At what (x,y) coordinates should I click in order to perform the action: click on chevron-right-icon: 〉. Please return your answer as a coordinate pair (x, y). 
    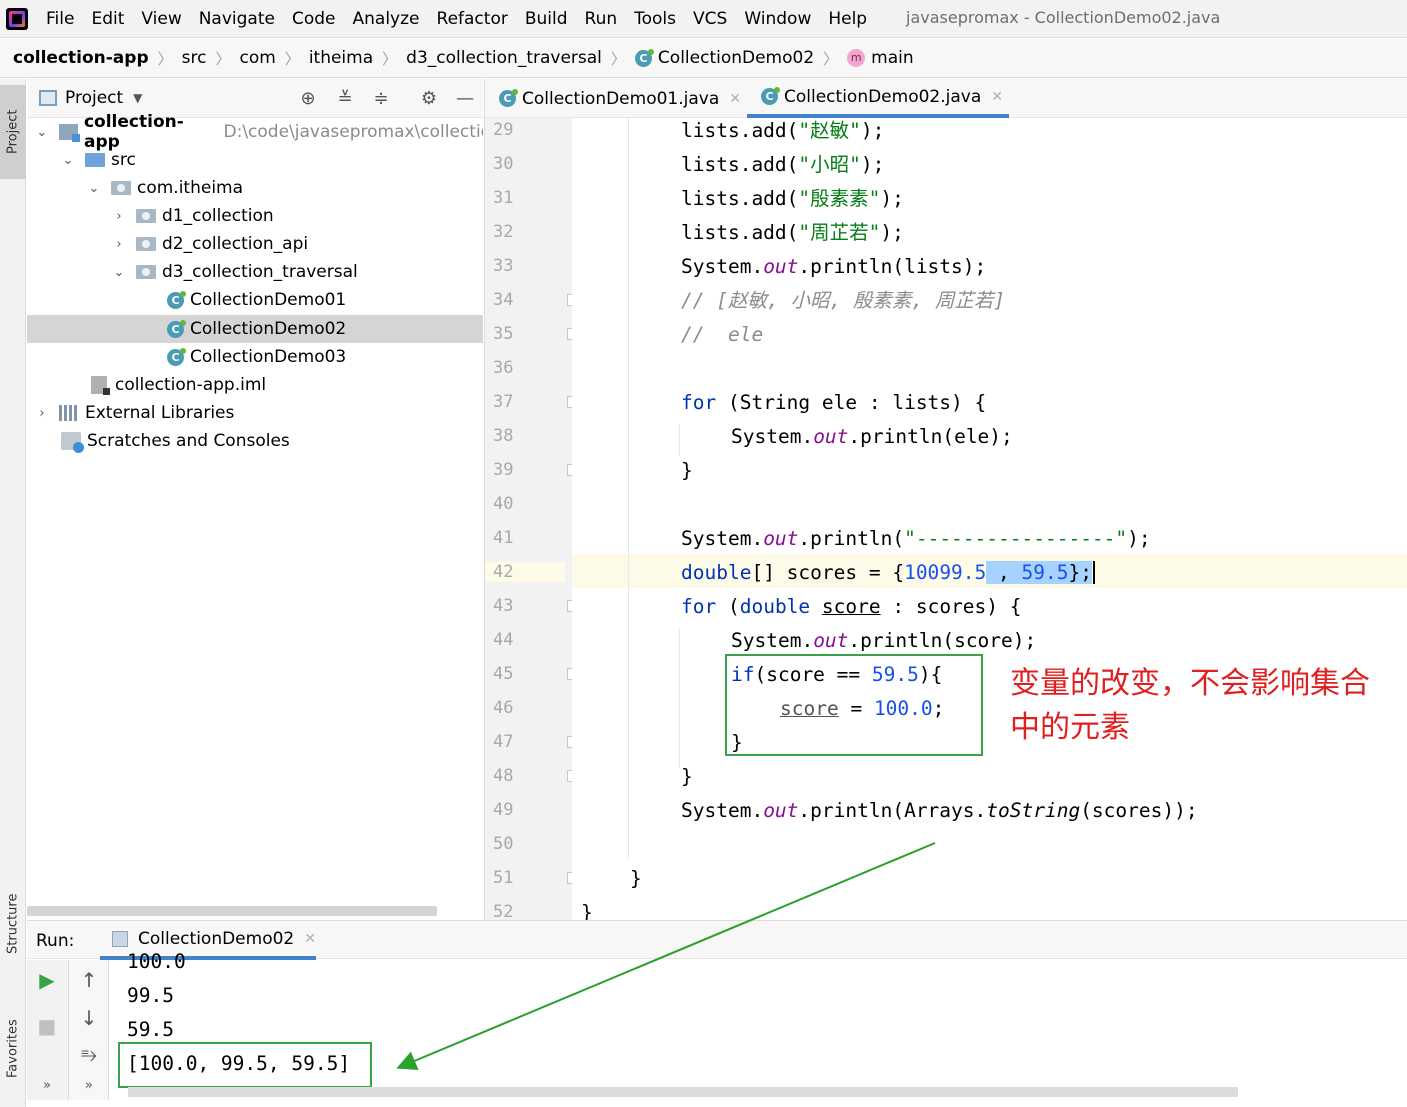
    Looking at the image, I should click on (165, 58).